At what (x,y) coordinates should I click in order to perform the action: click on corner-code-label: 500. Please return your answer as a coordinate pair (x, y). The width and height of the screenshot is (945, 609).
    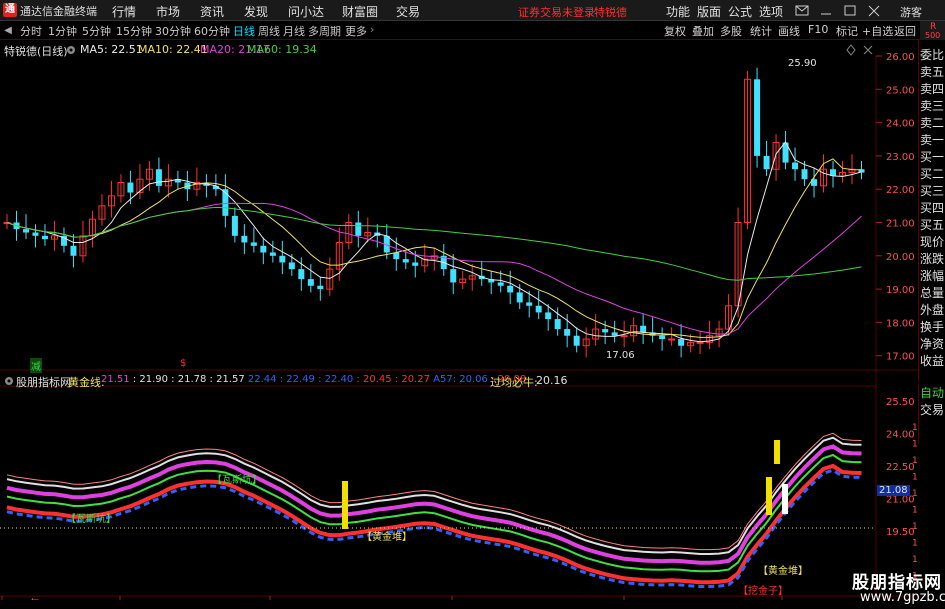
    Looking at the image, I should click on (933, 35).